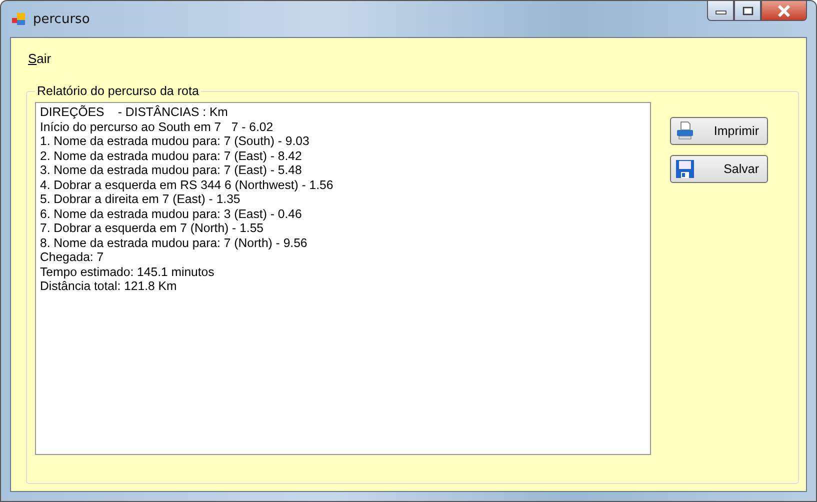  Describe the element at coordinates (171, 170) in the screenshot. I see `report-line: 3. Nome da estrada mudou para: 7 (East) - 5.48` at that location.